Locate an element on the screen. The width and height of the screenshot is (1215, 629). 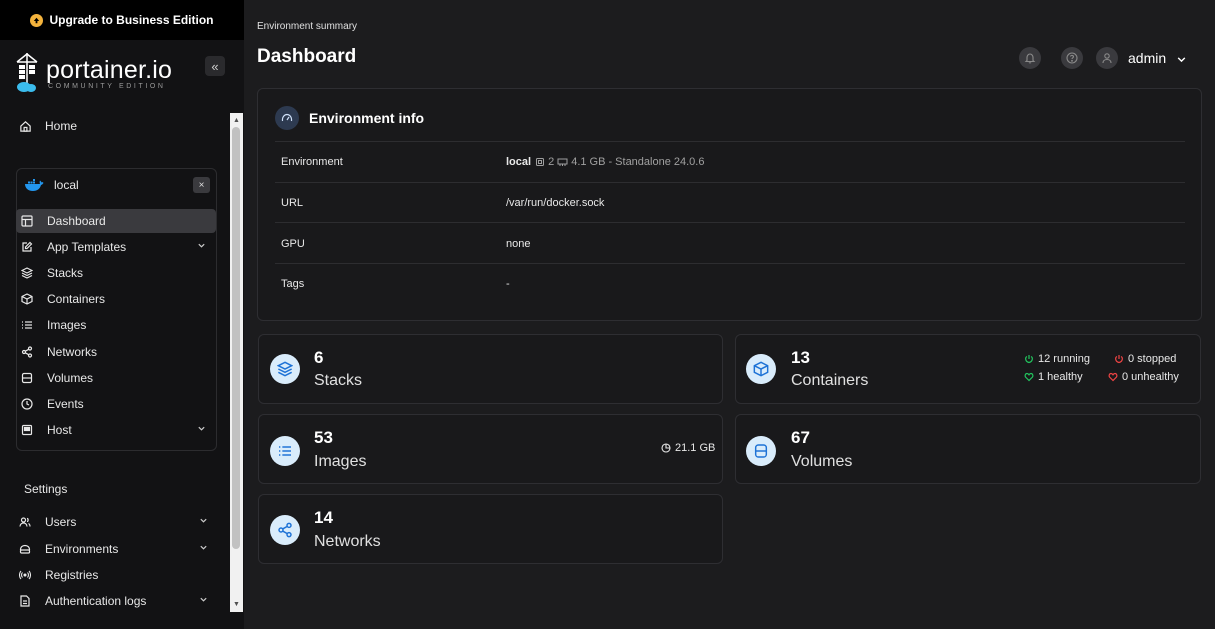
images-count: 53 is located at coordinates (323, 437).